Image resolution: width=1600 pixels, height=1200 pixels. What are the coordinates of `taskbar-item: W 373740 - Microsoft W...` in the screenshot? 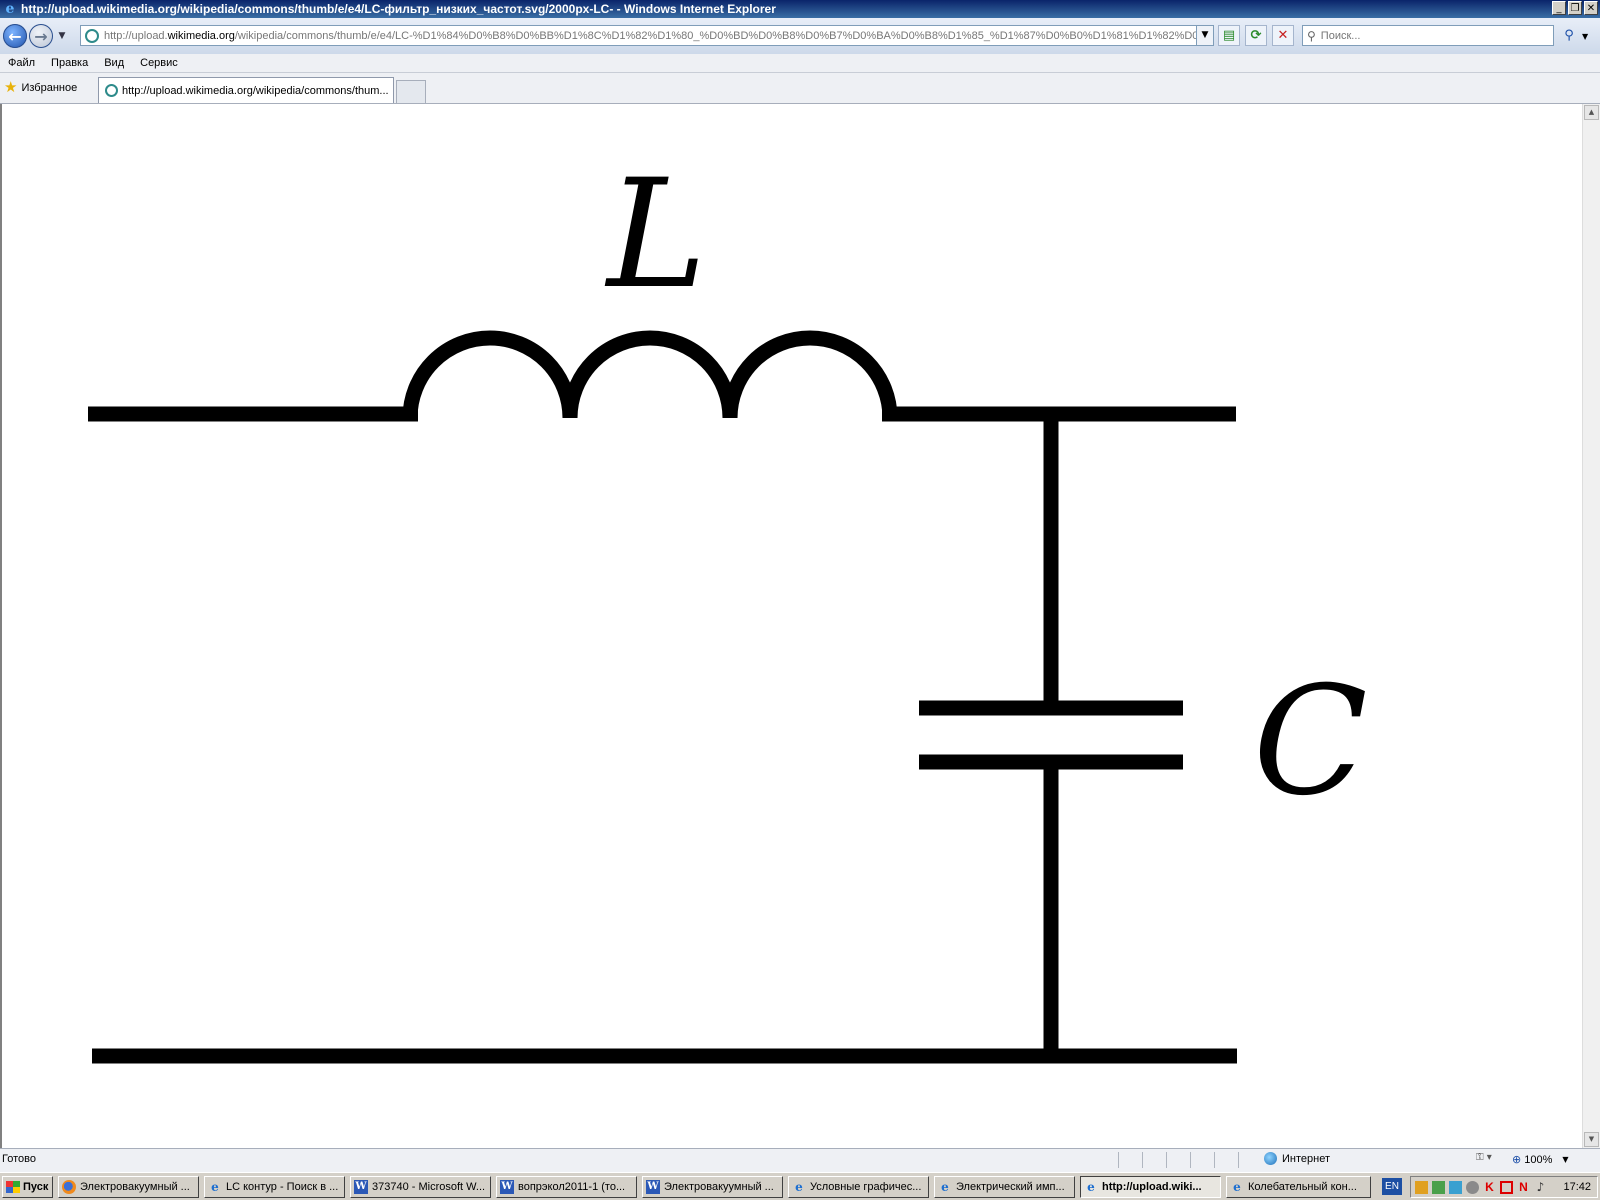 It's located at (420, 1187).